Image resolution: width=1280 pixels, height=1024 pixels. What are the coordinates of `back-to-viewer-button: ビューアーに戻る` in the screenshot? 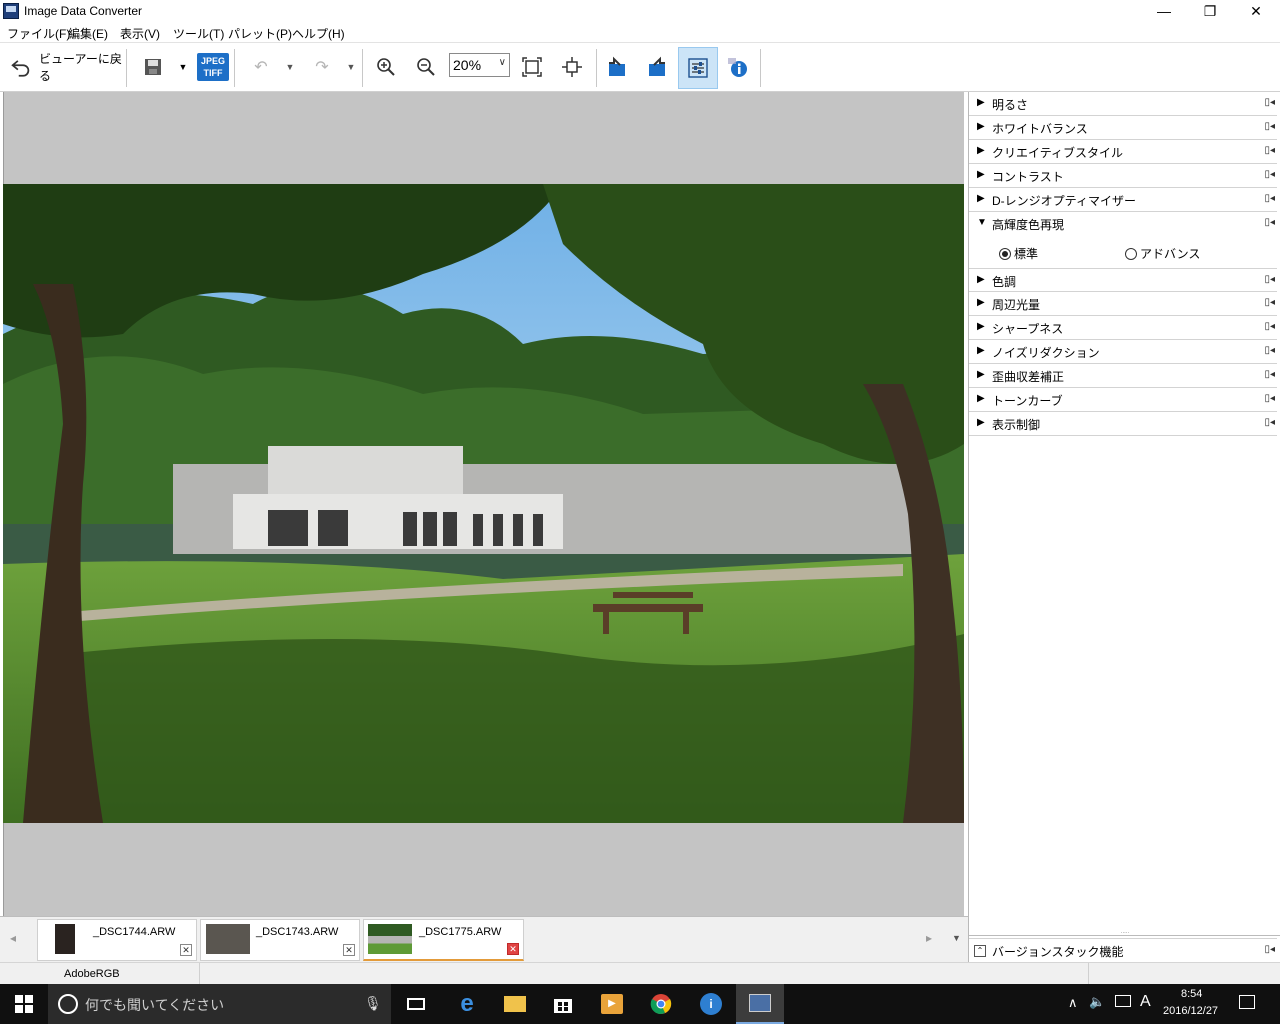 It's located at (66, 67).